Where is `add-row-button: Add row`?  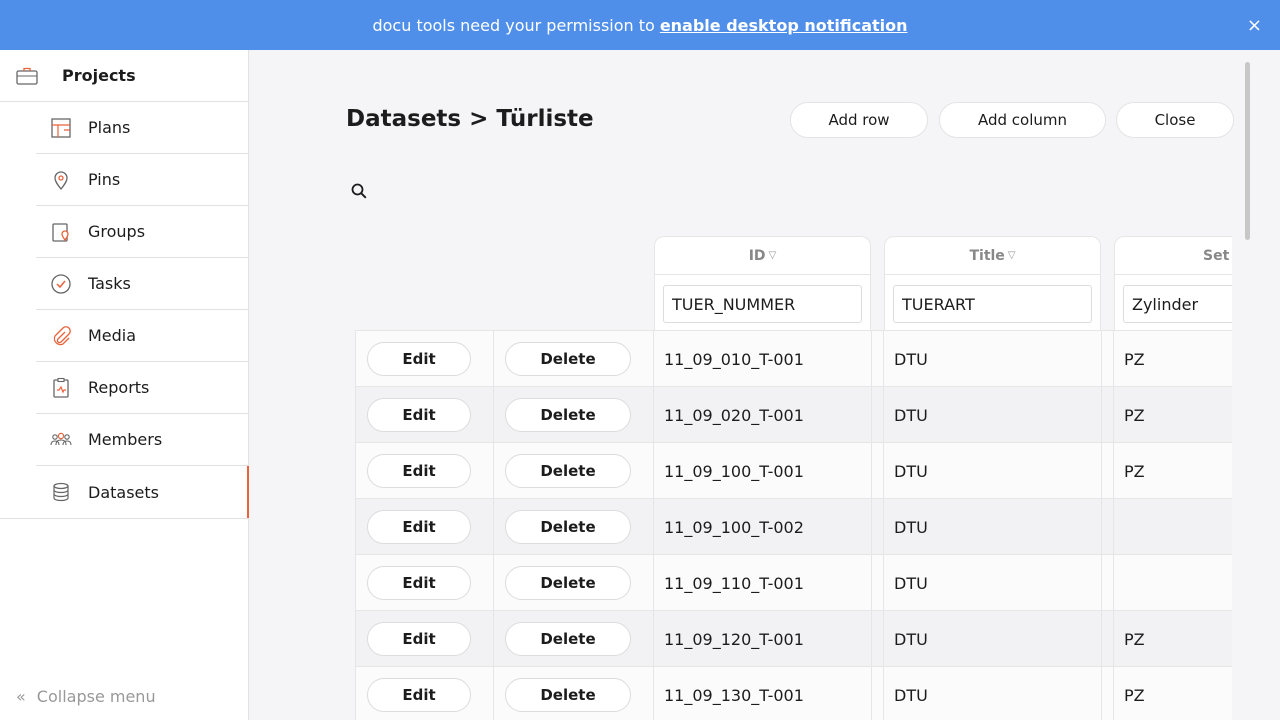 add-row-button: Add row is located at coordinates (859, 120).